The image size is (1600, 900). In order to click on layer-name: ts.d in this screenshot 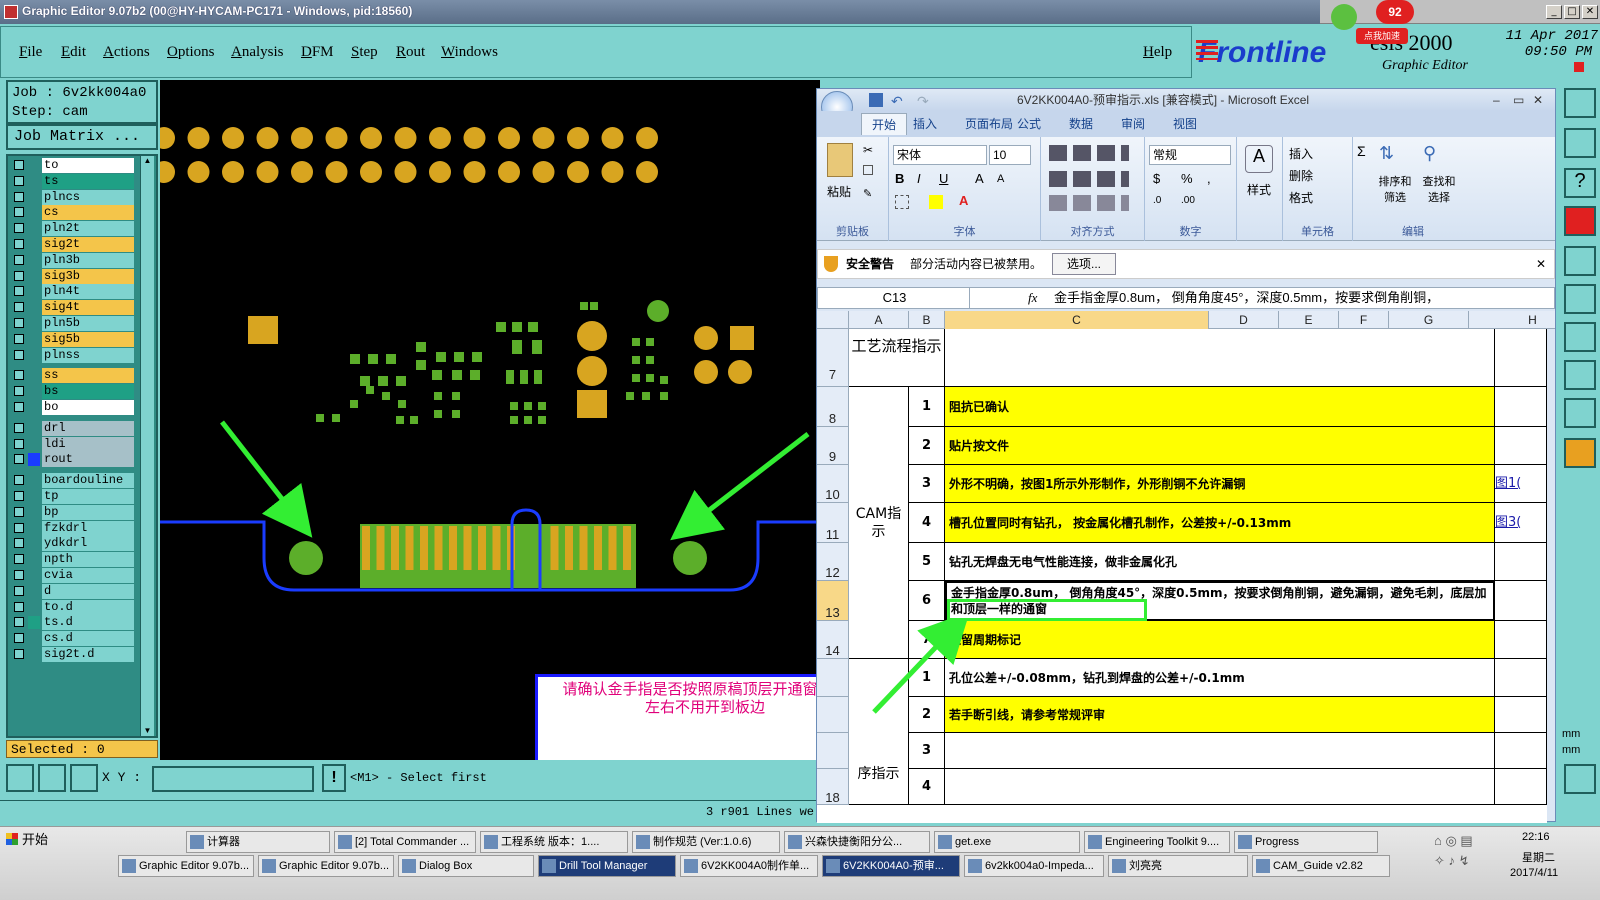, I will do `click(88, 623)`.